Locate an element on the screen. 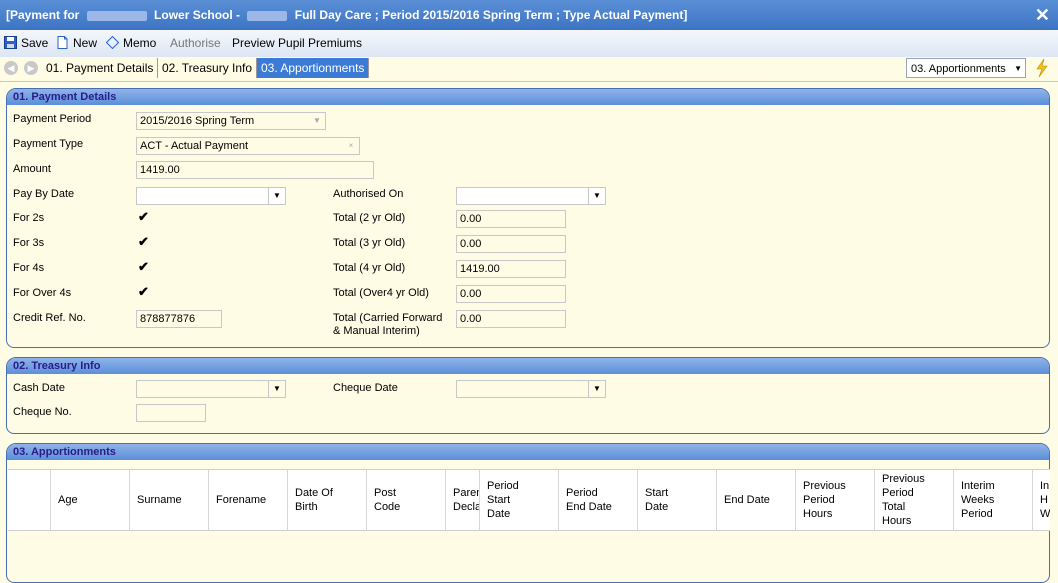 This screenshot has height=583, width=1058. pay-by-date-label: Pay By Date is located at coordinates (44, 194).